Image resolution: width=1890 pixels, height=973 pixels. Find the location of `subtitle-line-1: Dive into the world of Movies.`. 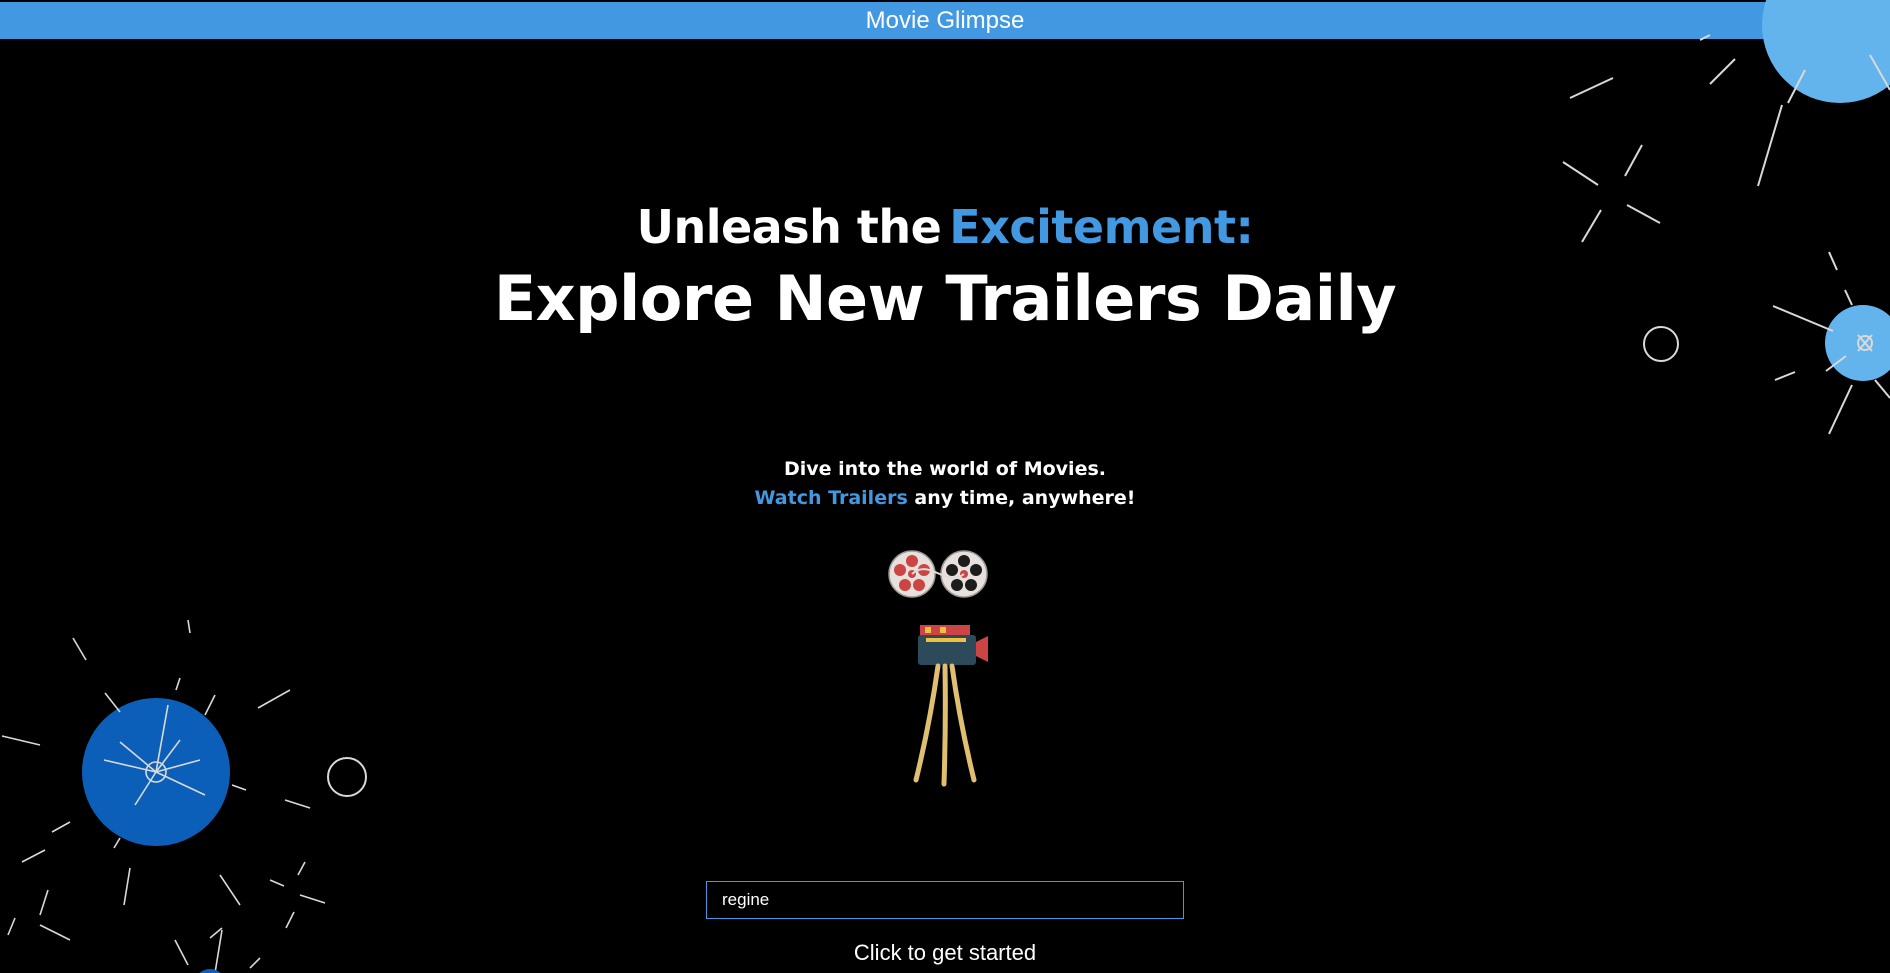

subtitle-line-1: Dive into the world of Movies. is located at coordinates (945, 469).